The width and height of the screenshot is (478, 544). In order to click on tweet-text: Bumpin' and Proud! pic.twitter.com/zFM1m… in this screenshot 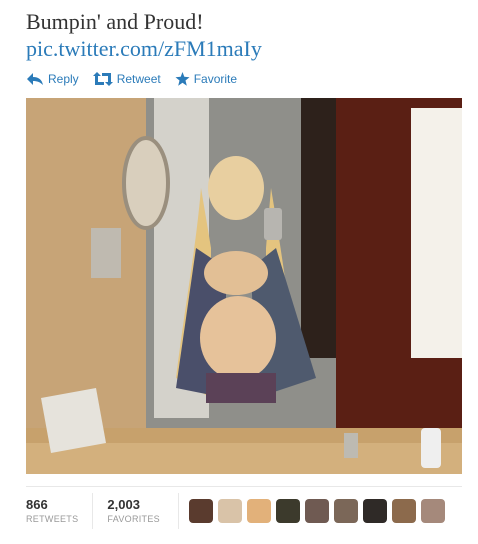, I will do `click(246, 35)`.